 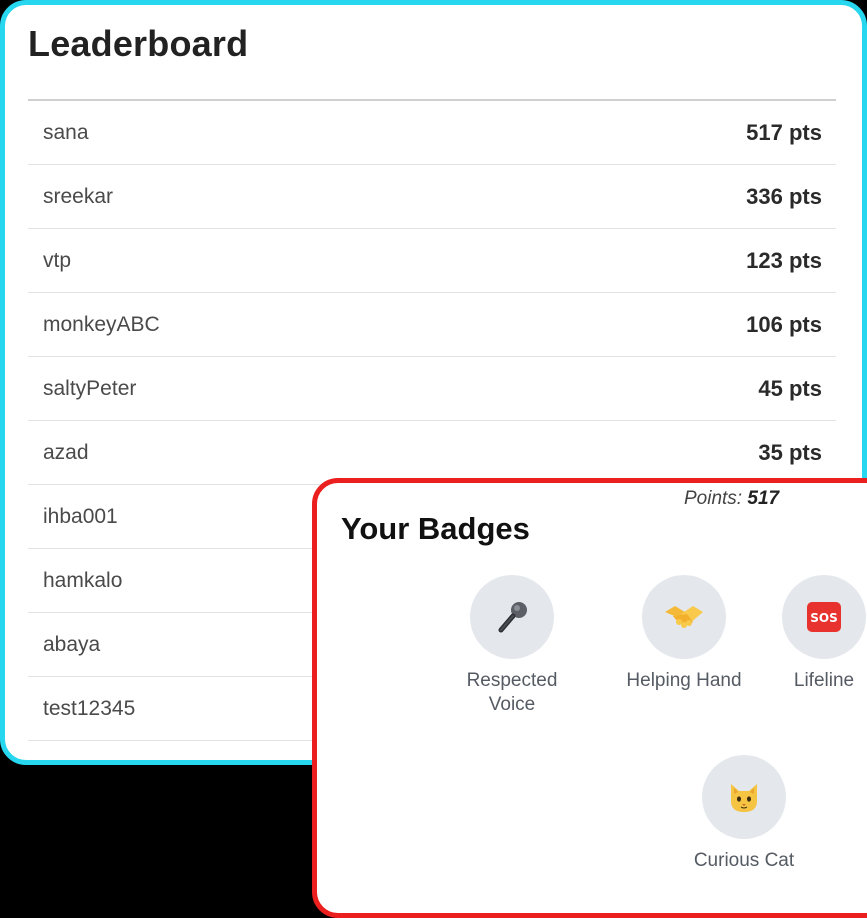 I want to click on leaderboard-points: 517 pts, so click(x=784, y=132).